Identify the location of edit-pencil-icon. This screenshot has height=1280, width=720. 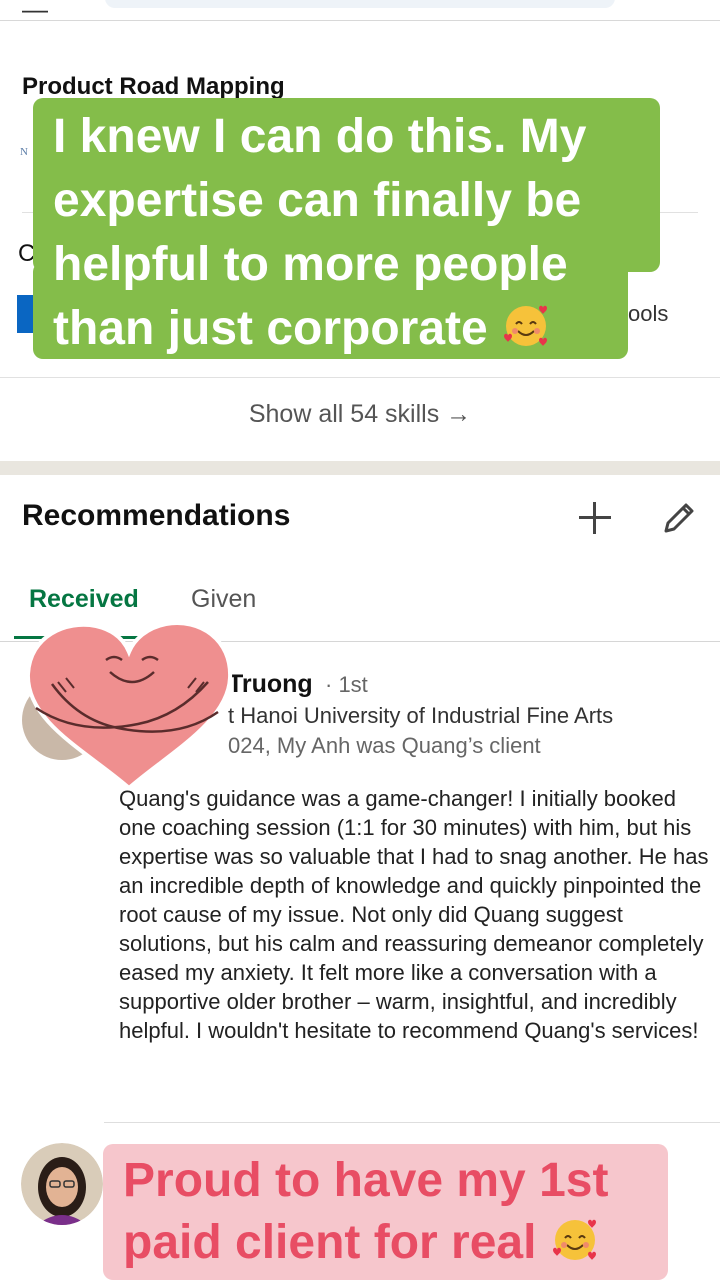
(678, 518).